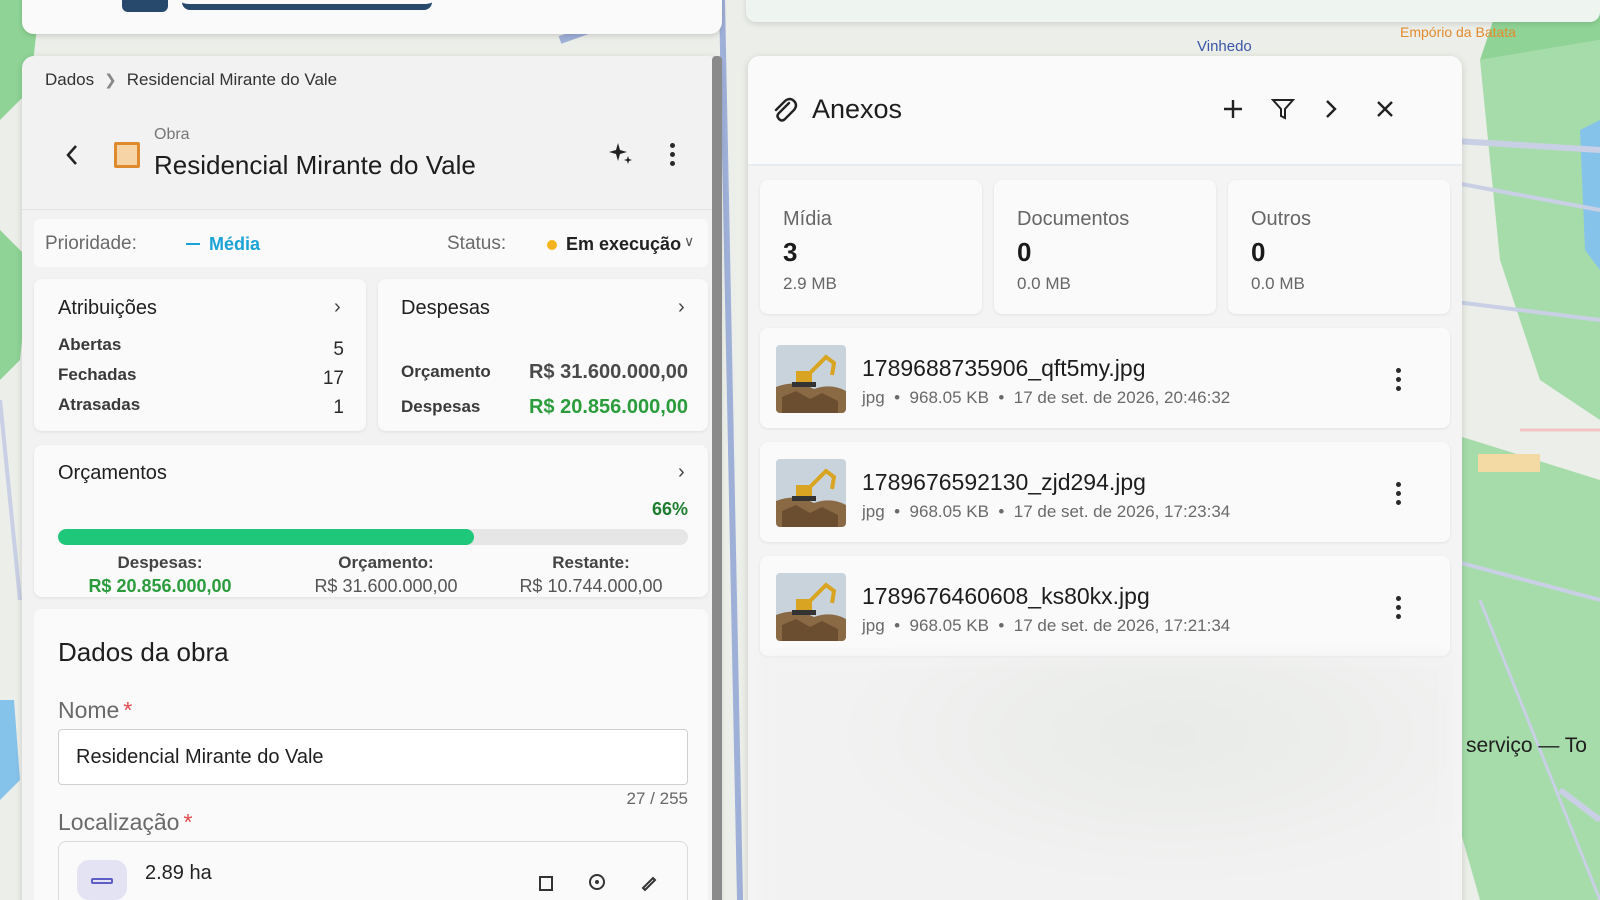 Image resolution: width=1600 pixels, height=900 pixels. What do you see at coordinates (90, 344) in the screenshot?
I see `atribuicoes-abertas-label: Abertas` at bounding box center [90, 344].